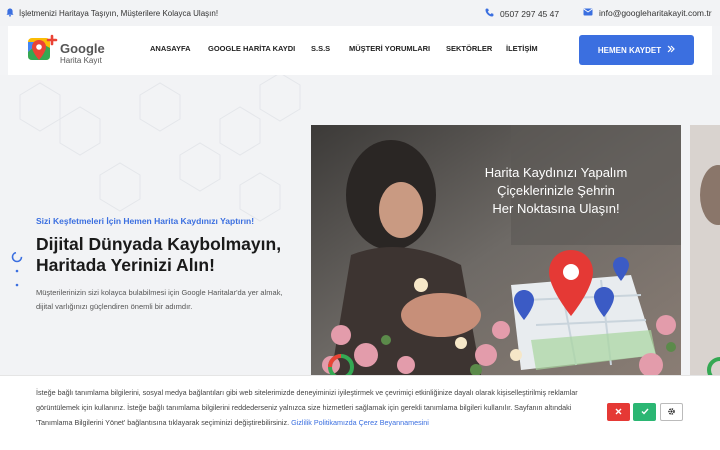  Describe the element at coordinates (522, 48) in the screenshot. I see `nav-contact: İLETİŞİM` at that location.